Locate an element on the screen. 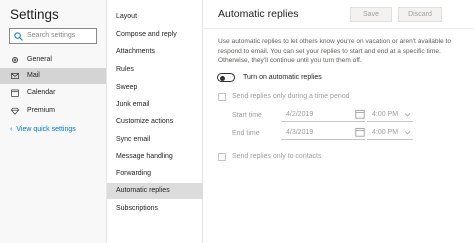 Image resolution: width=474 pixels, height=243 pixels. page-title: Automatic replies is located at coordinates (258, 14).